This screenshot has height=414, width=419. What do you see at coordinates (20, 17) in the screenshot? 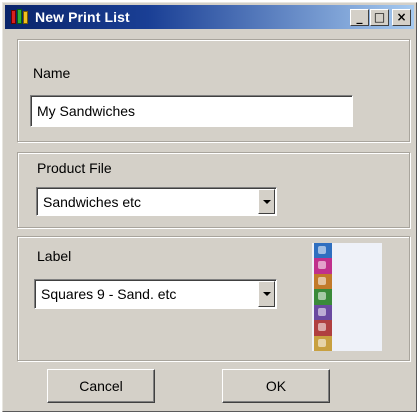
I see `books-app-icon` at bounding box center [20, 17].